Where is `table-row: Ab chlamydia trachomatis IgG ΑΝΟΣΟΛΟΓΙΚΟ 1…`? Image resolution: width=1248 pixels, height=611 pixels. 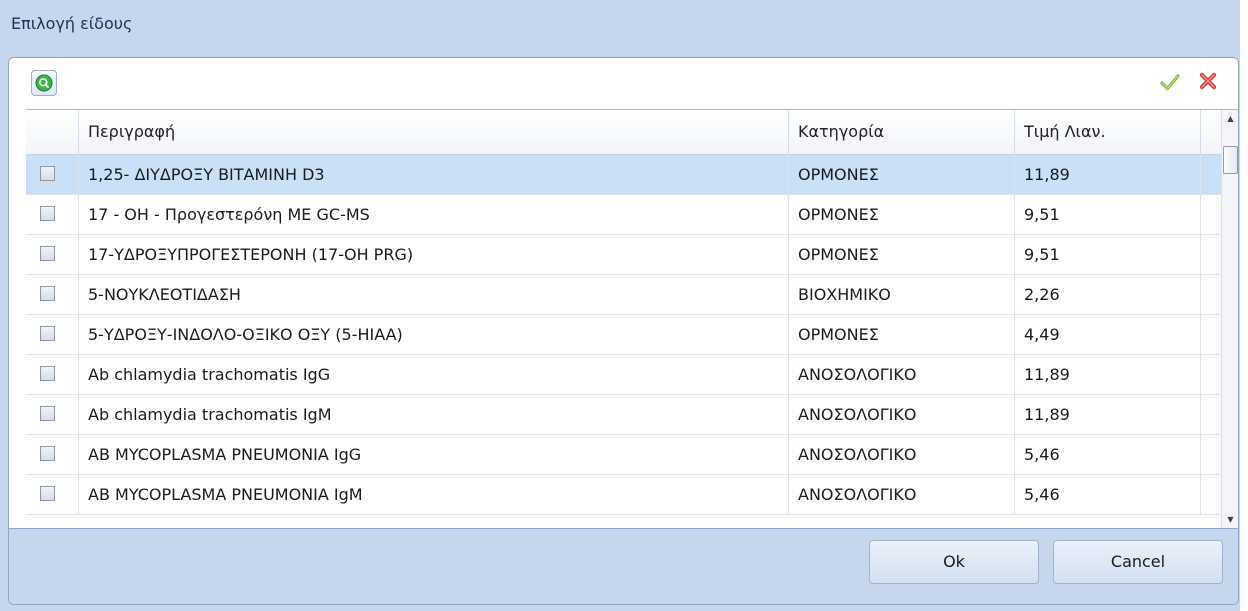 table-row: Ab chlamydia trachomatis IgG ΑΝΟΣΟΛΟΓΙΚΟ 1… is located at coordinates (623, 375).